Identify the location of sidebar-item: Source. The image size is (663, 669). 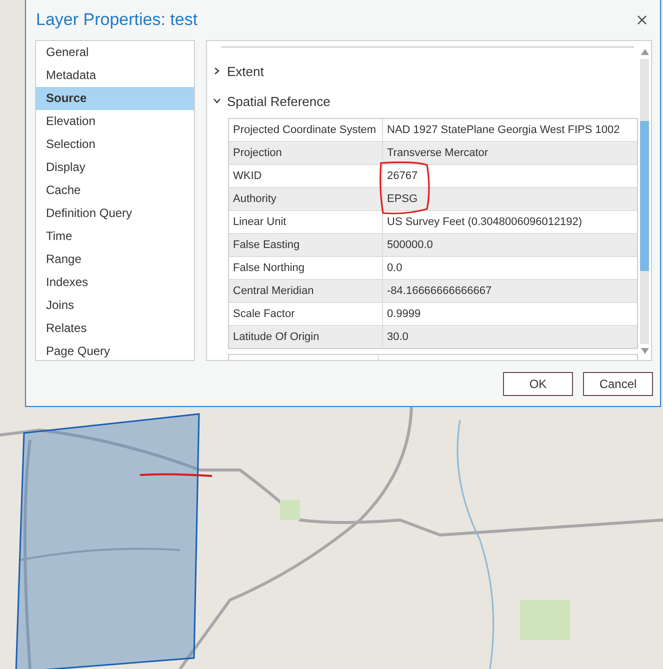
(115, 98).